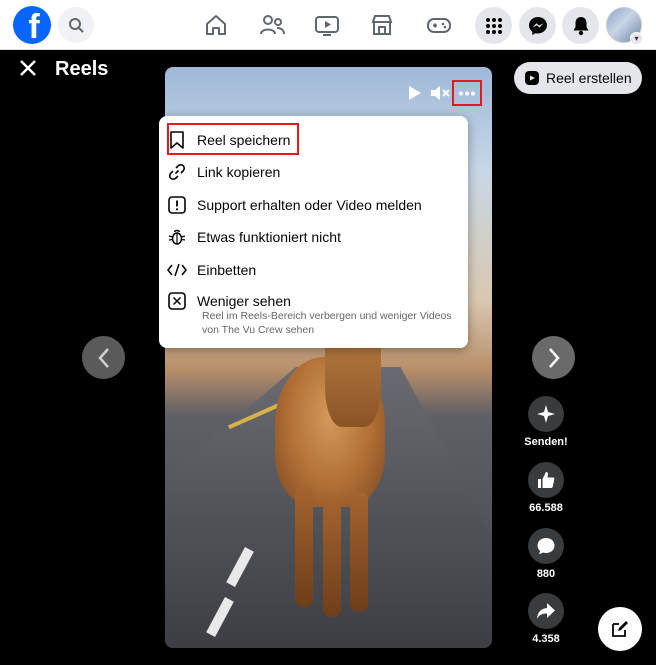 The height and width of the screenshot is (665, 656). I want to click on play-button, so click(415, 95).